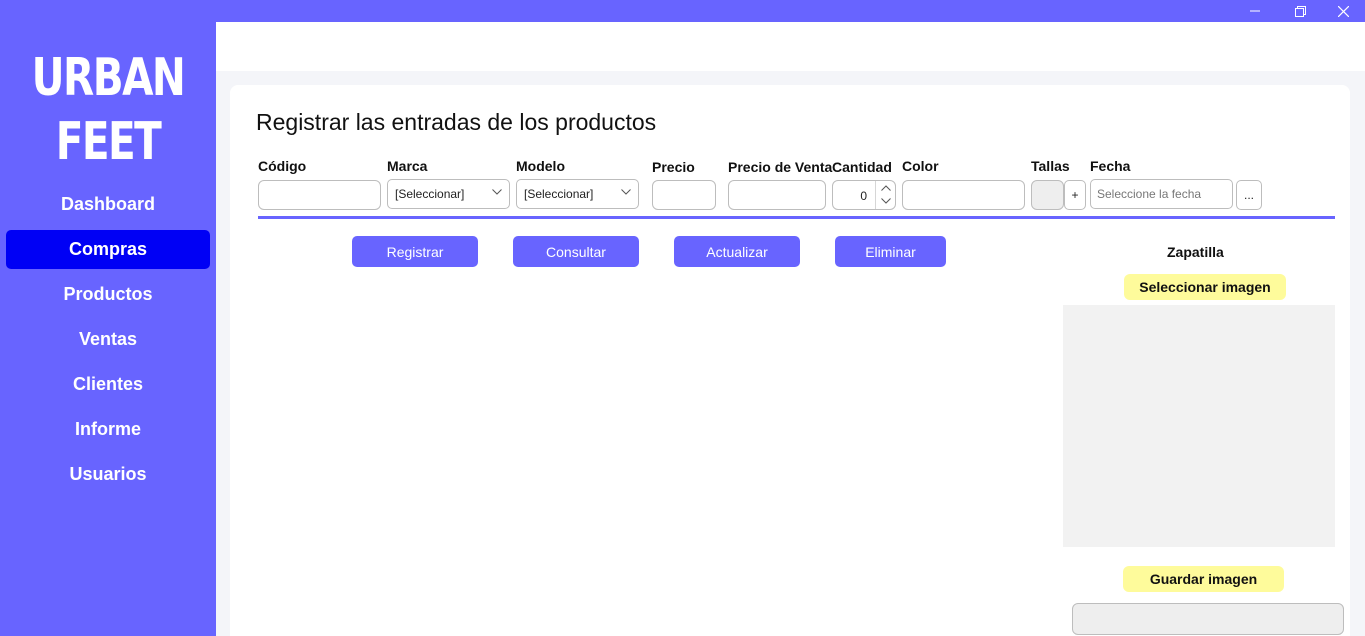 Image resolution: width=1365 pixels, height=636 pixels. I want to click on cantidad-value: 0, so click(863, 196).